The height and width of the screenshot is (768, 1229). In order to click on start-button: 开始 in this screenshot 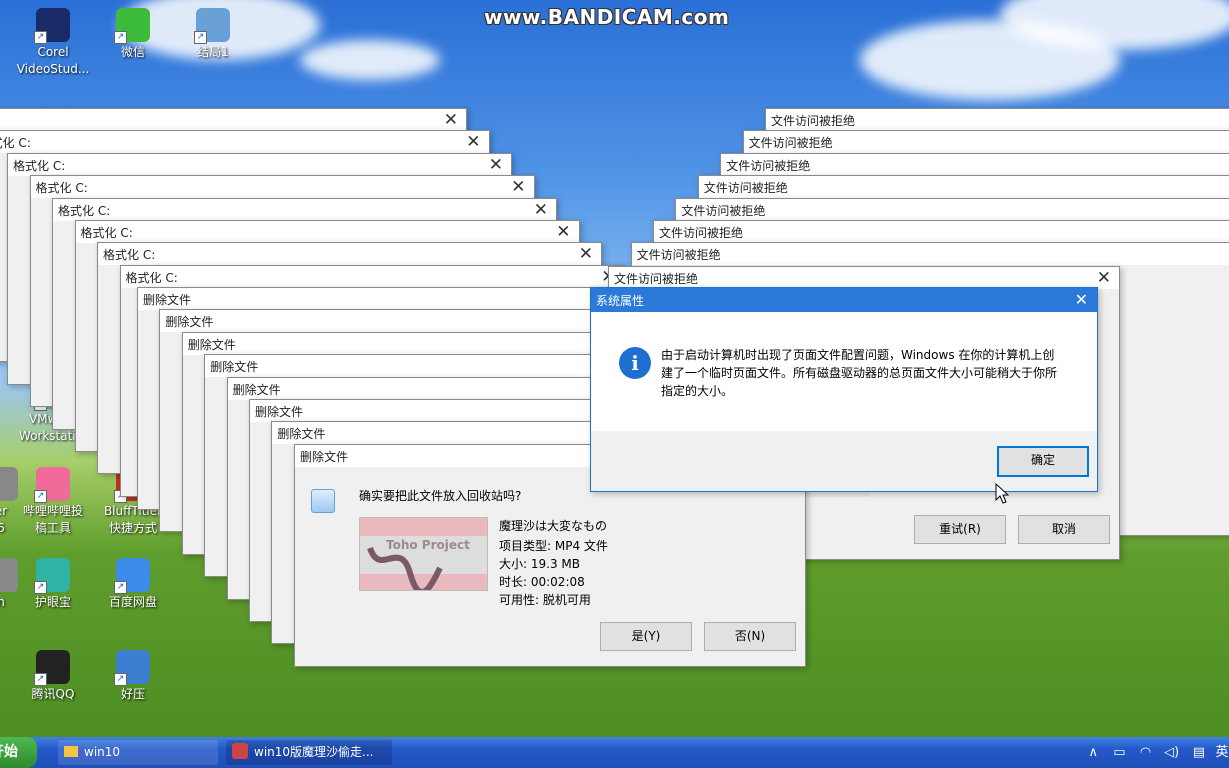, I will do `click(18, 752)`.